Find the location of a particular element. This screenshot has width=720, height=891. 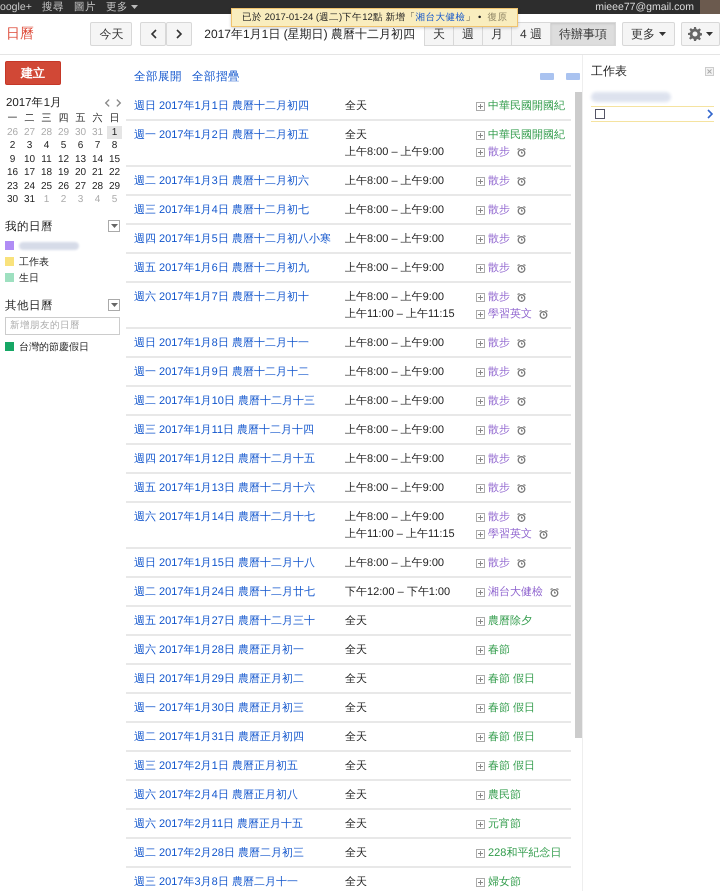

collapse-all-link: 全部摺疊 is located at coordinates (216, 76).